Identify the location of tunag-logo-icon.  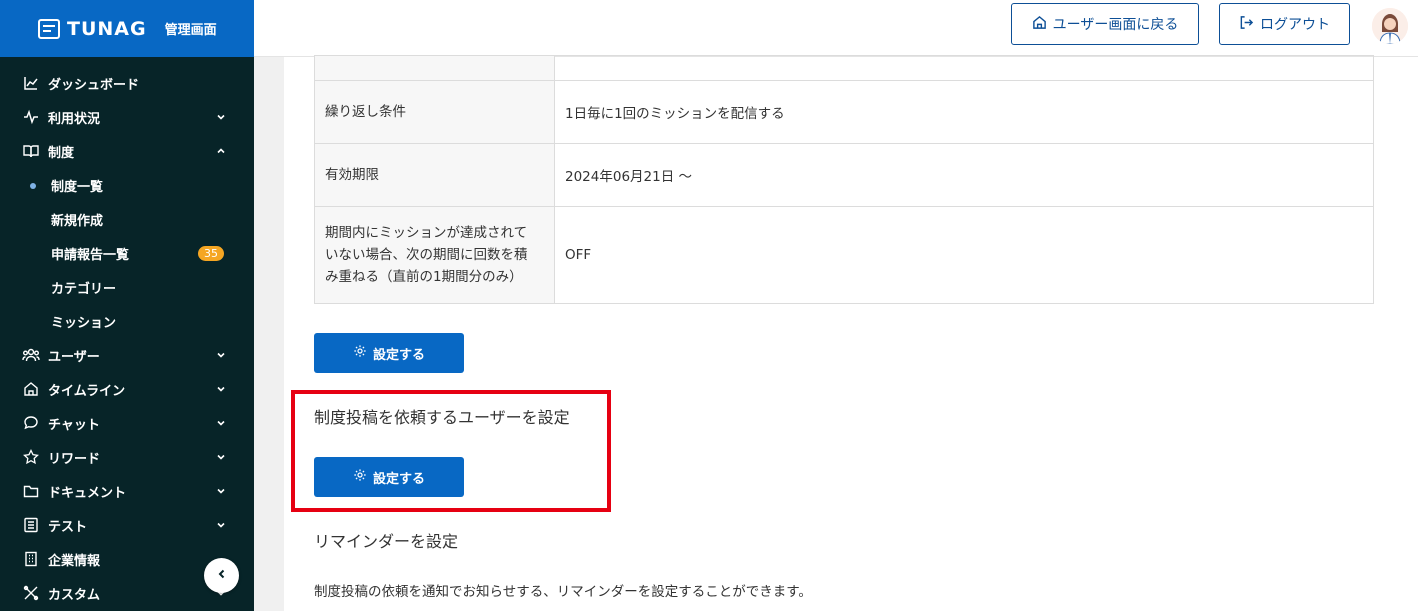
(49, 28).